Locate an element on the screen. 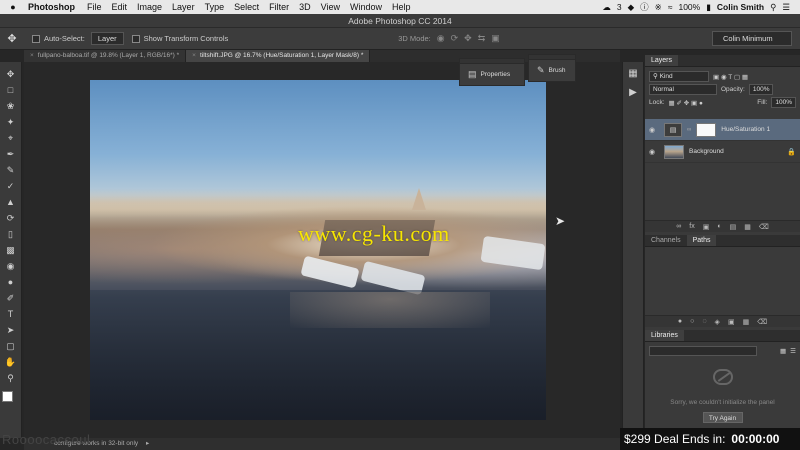 Image resolution: width=800 pixels, height=450 pixels. blend-mode-dropdown: Normal is located at coordinates (683, 89).